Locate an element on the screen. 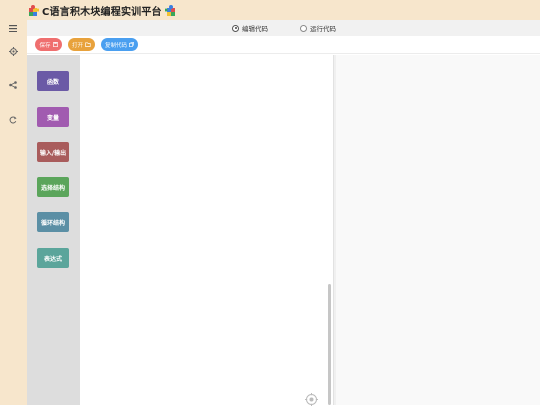 The width and height of the screenshot is (540, 410). app-title: C语言积木块编程实训平台 is located at coordinates (102, 12).